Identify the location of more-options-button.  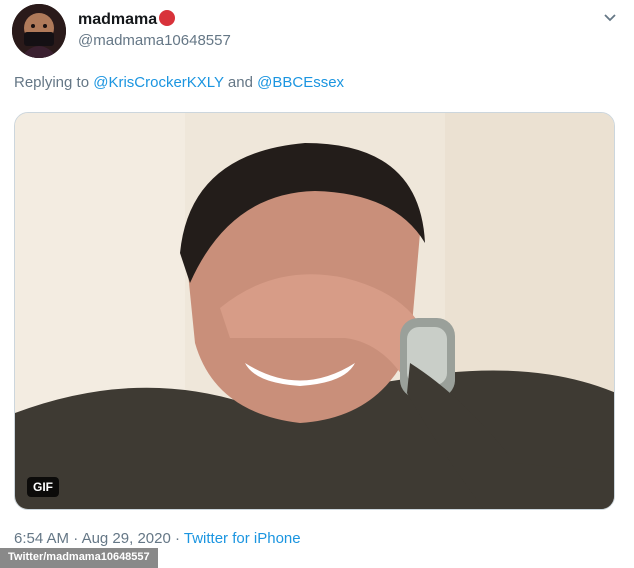
(610, 18).